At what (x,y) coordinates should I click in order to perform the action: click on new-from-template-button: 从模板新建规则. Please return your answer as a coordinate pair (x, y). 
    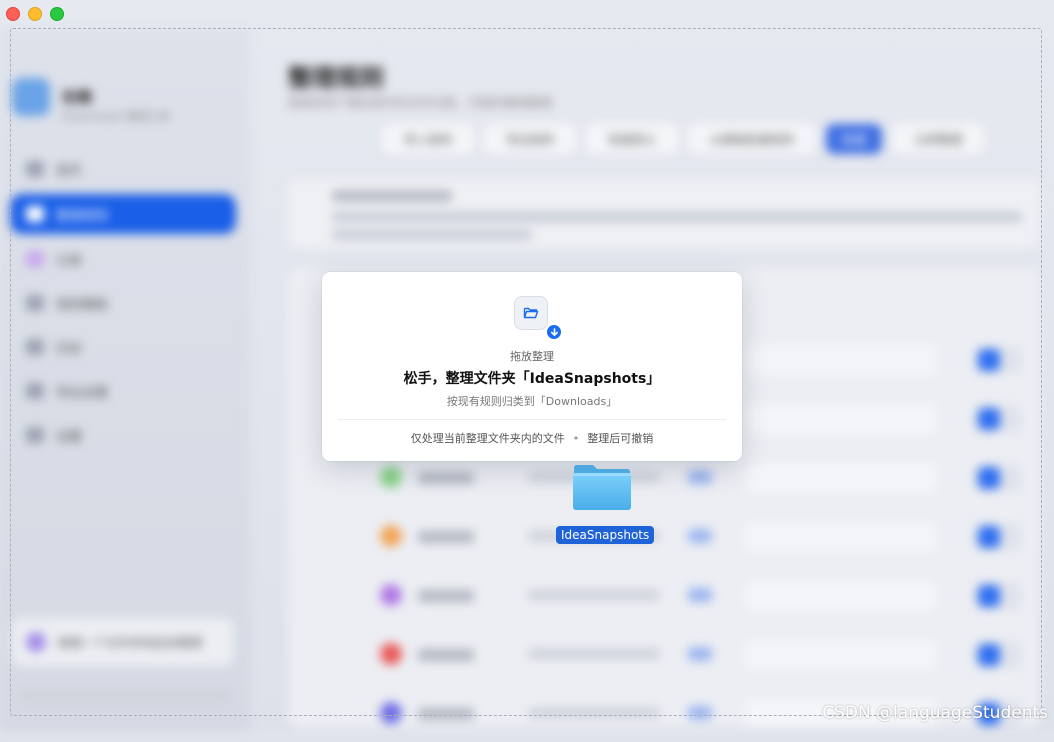
    Looking at the image, I should click on (752, 139).